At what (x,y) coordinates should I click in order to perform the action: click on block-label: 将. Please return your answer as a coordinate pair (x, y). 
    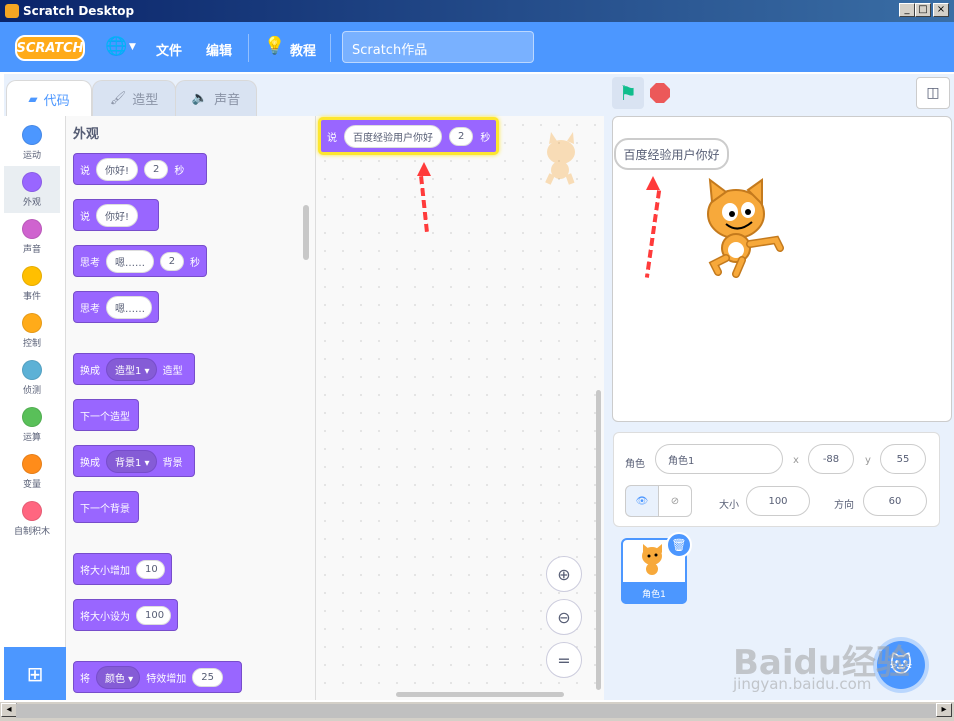
    Looking at the image, I should click on (85, 679).